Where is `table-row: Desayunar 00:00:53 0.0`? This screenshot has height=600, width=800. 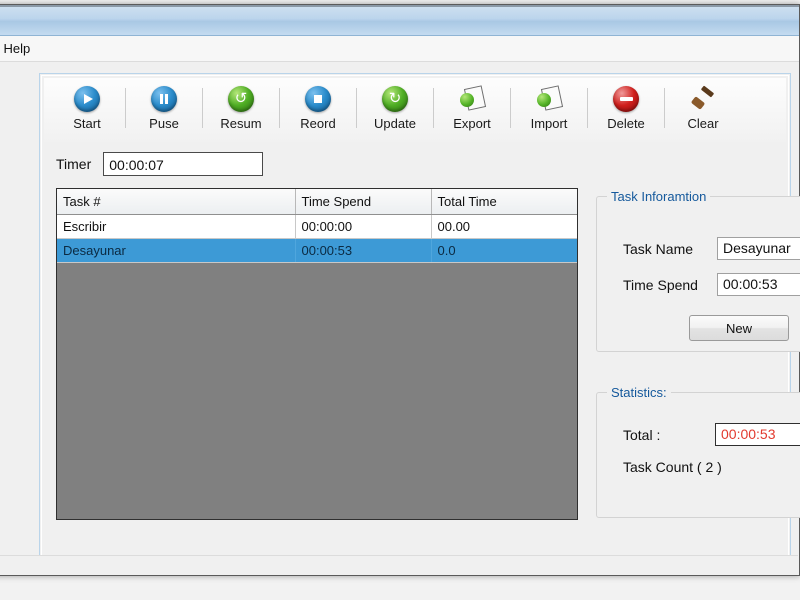 table-row: Desayunar 00:00:53 0.0 is located at coordinates (317, 250).